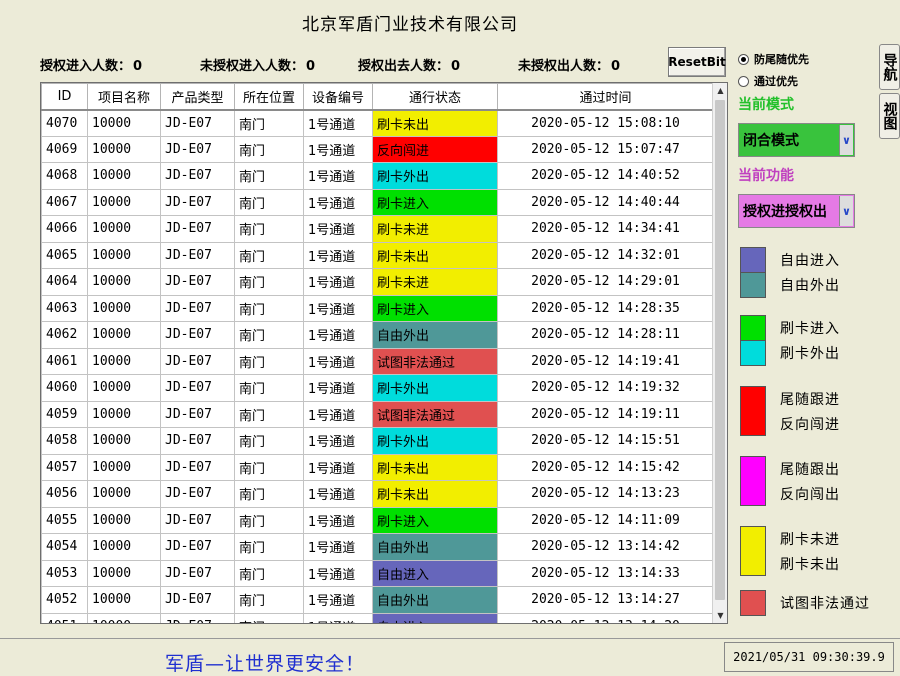  What do you see at coordinates (810, 81) in the screenshot?
I see `radio-pass-priority: 通过优先` at bounding box center [810, 81].